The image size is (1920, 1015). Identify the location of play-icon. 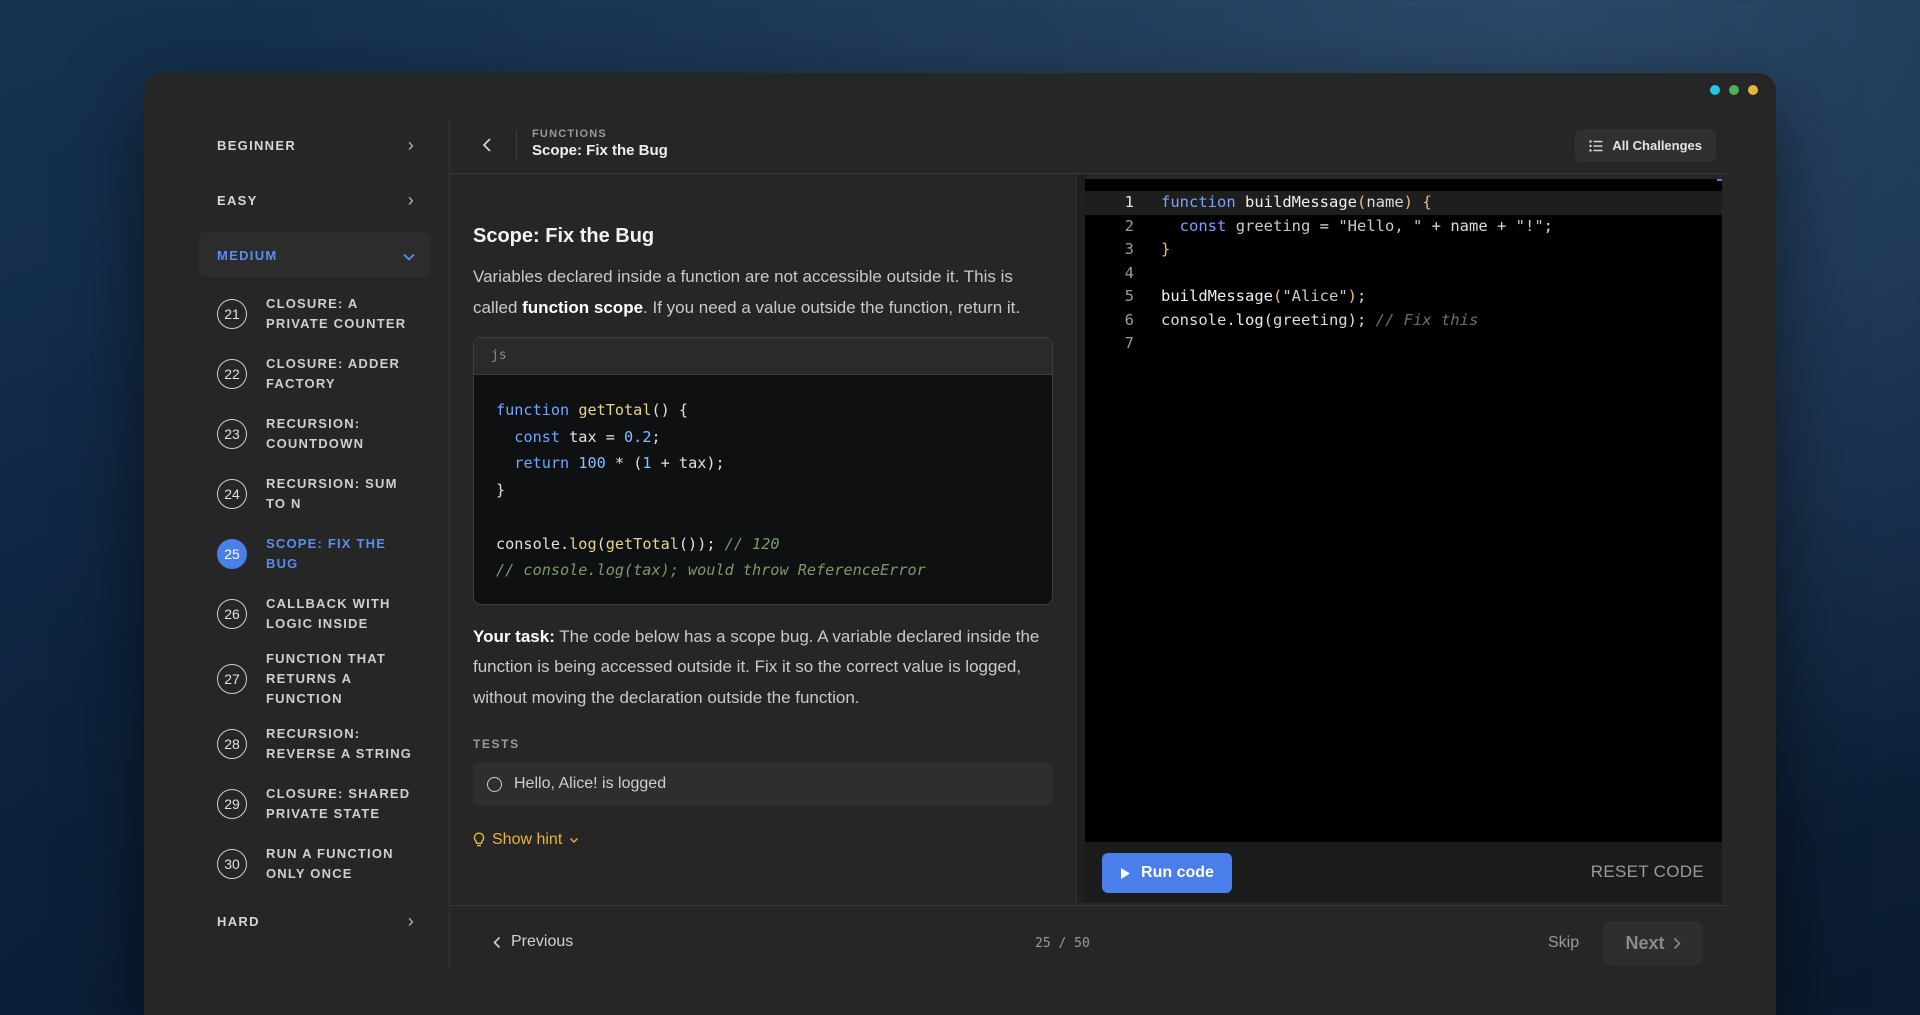
(1126, 873).